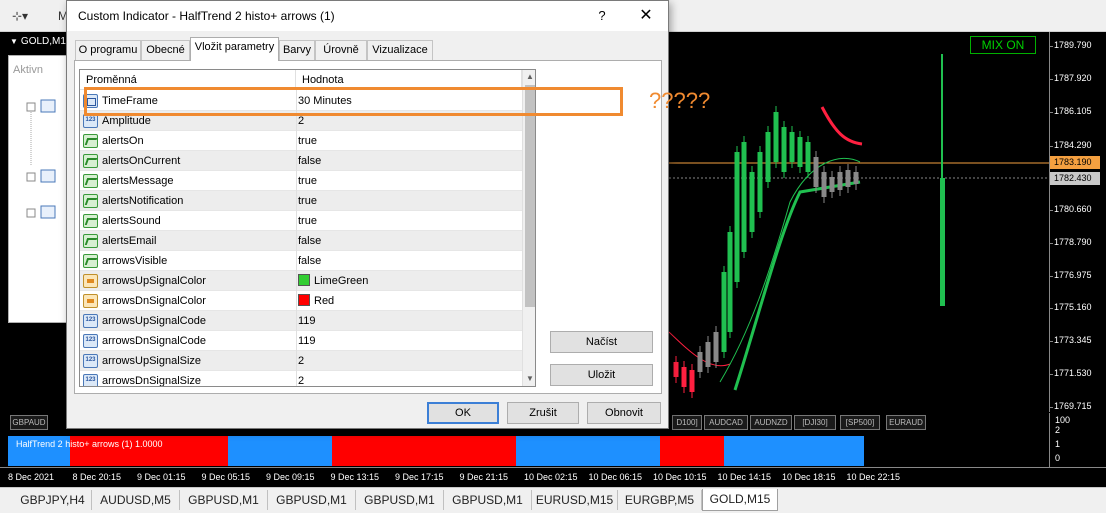  Describe the element at coordinates (234, 49) in the screenshot. I see `tab-inputs: Vložit parametry` at that location.